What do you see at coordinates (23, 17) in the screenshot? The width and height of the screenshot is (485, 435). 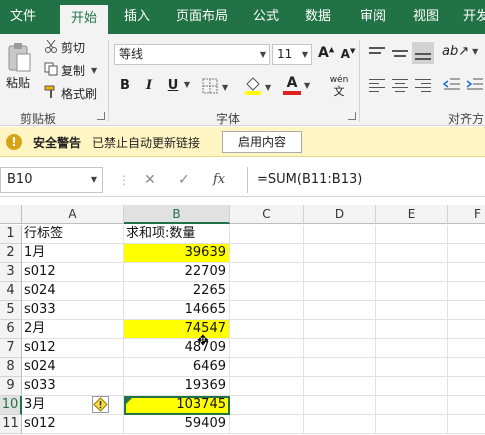 I see `tab-file: 文件` at bounding box center [23, 17].